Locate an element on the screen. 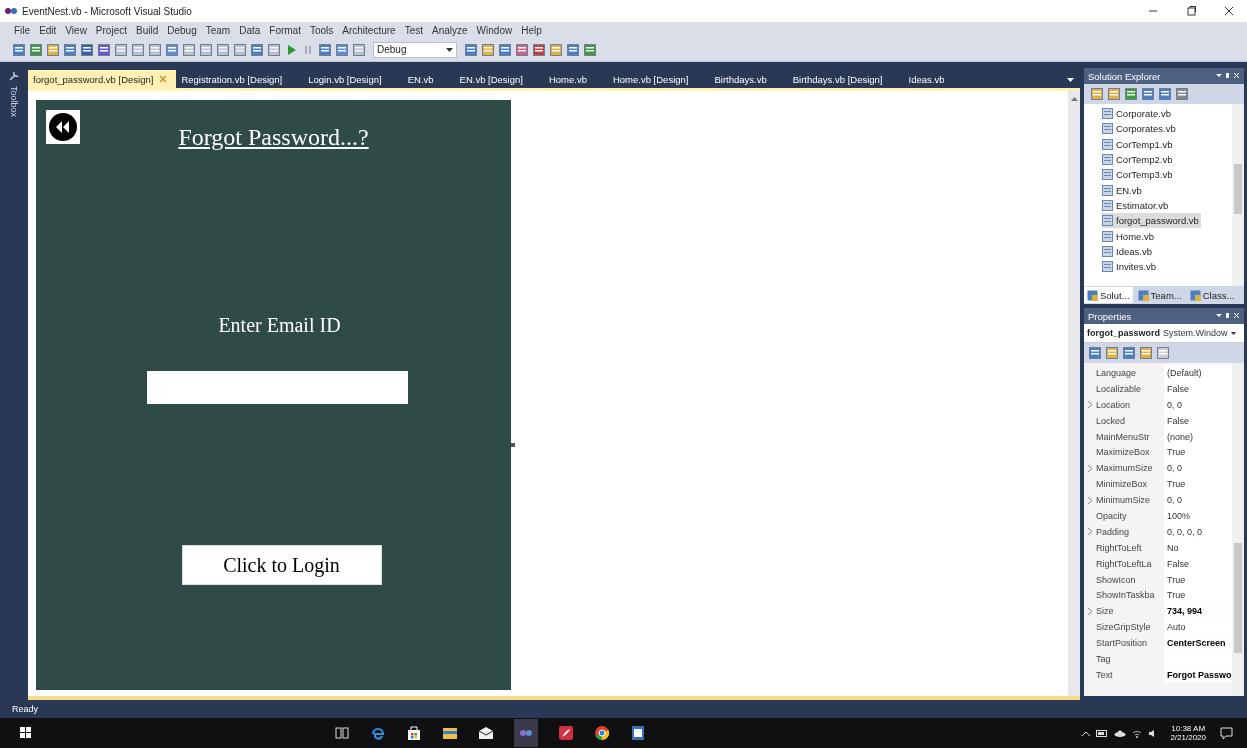  property-name: Opacity is located at coordinates (1112, 516).